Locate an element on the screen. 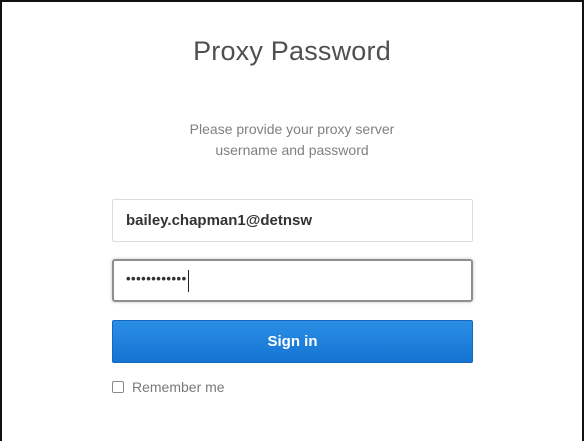  password-mask: •••••••••••• is located at coordinates (156, 278).